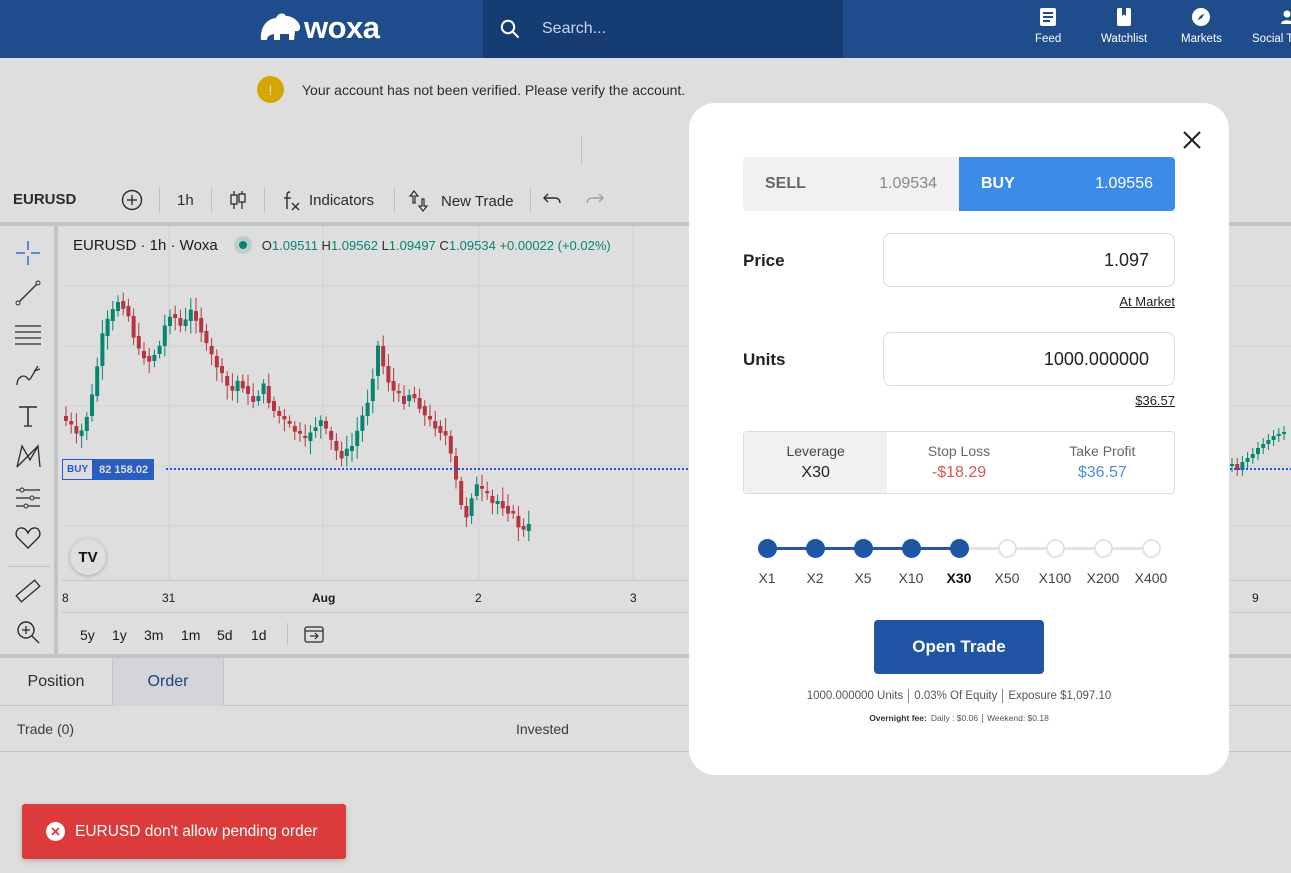  Describe the element at coordinates (1271, 26) in the screenshot. I see `nav-social: Social T` at that location.